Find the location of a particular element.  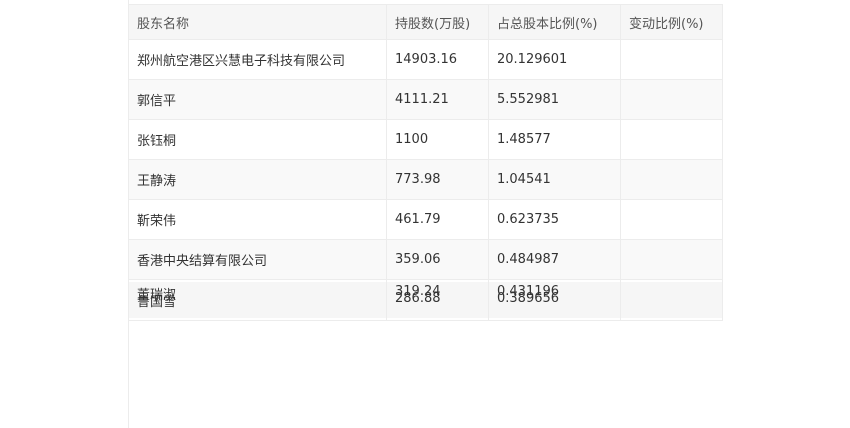

table-row-overlapping: 董瑞淑 鲁国雪 319.24 286.88 0.431196 0.389656 is located at coordinates (425, 300).